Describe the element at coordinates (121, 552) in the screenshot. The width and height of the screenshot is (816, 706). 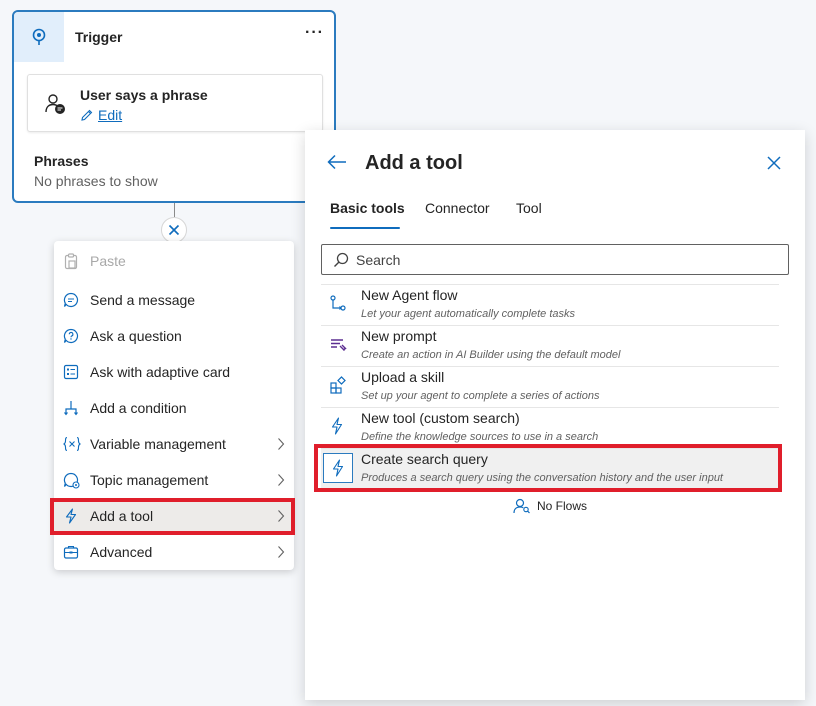
I see `menu-item-label: Advanced` at that location.